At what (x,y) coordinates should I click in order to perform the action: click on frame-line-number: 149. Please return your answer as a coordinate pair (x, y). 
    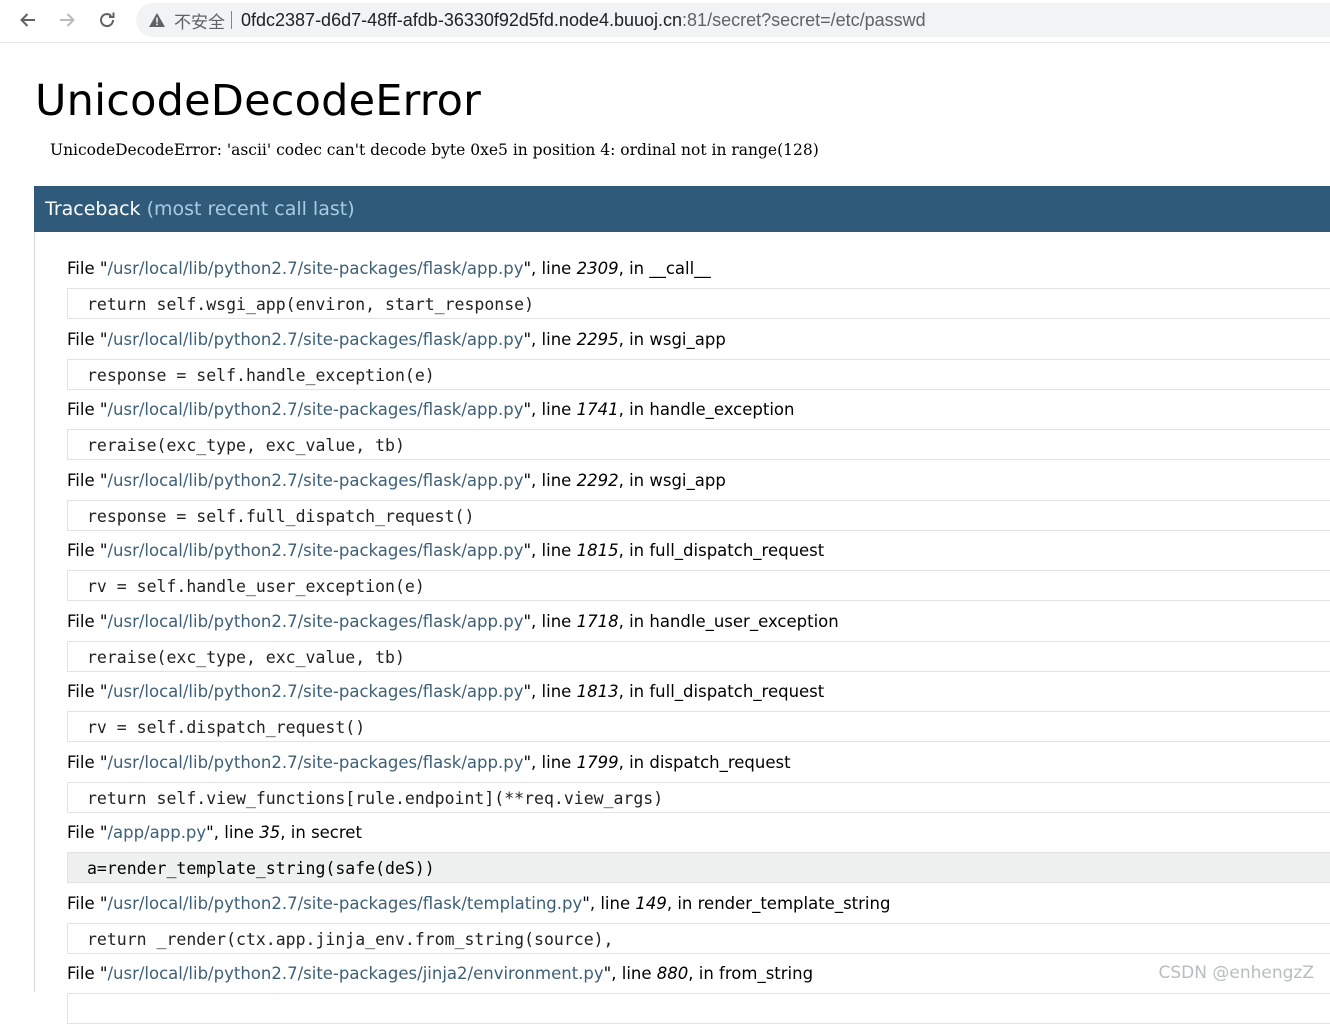
    Looking at the image, I should click on (651, 903).